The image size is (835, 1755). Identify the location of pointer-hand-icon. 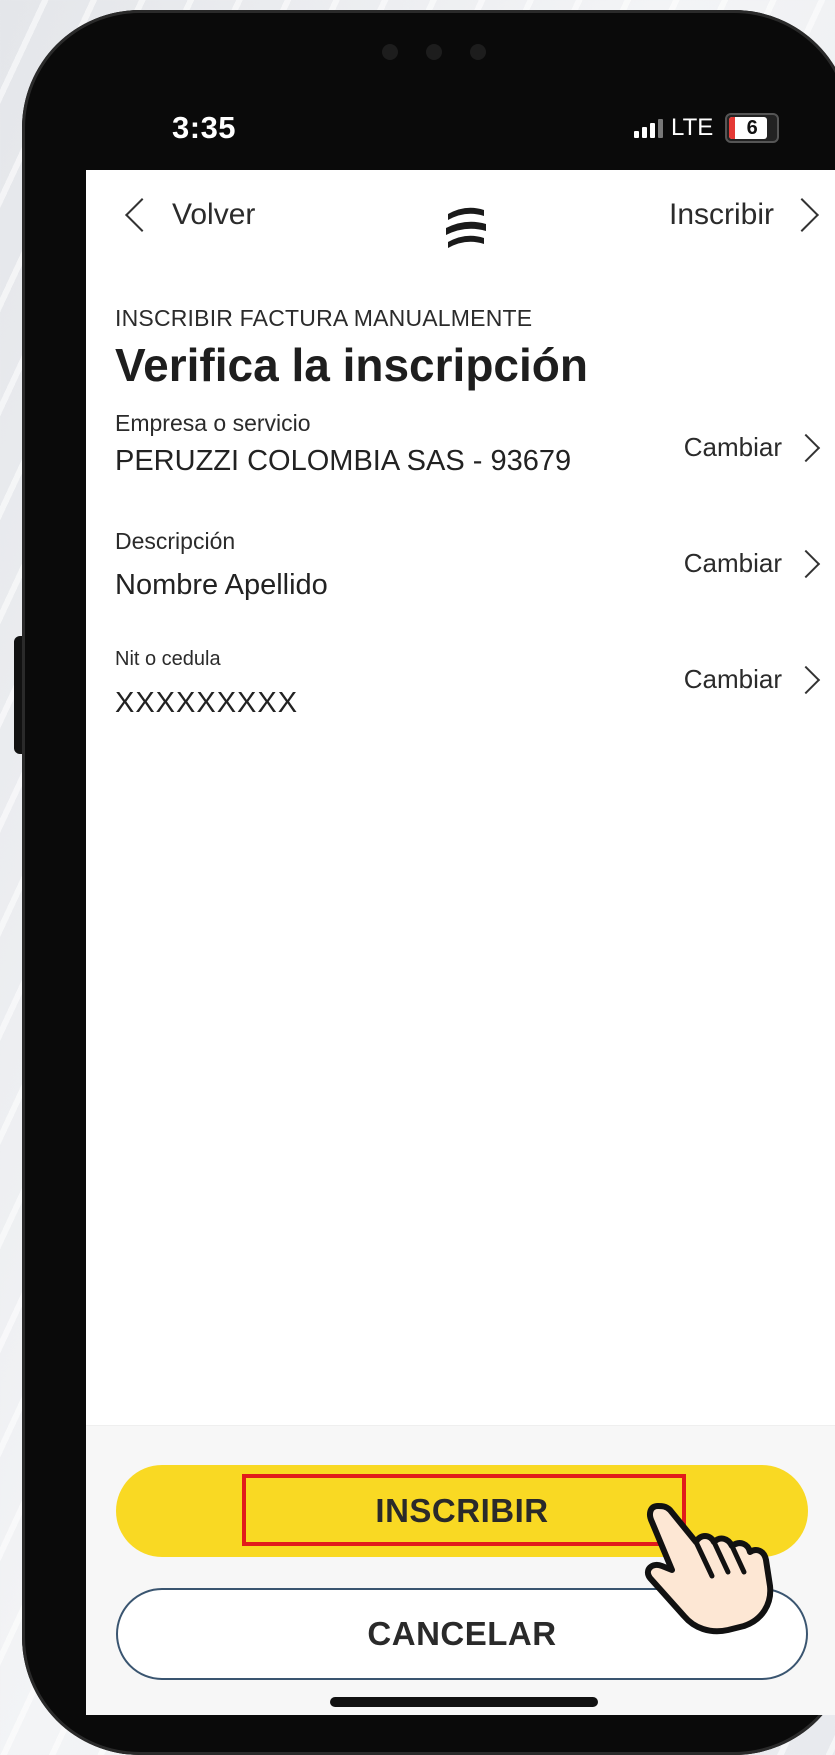
(709, 1569).